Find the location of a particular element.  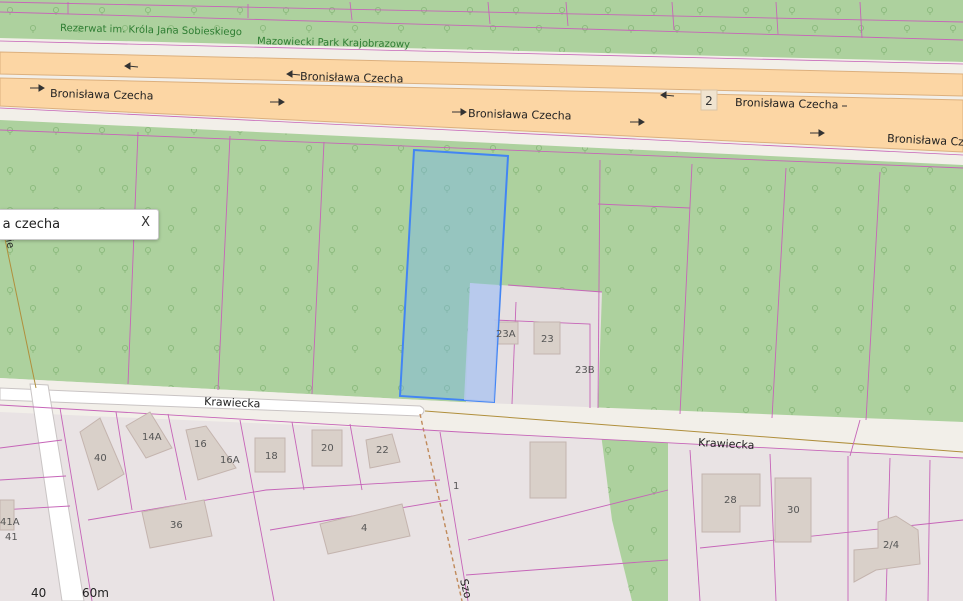

house-number: 2/4 is located at coordinates (891, 545).